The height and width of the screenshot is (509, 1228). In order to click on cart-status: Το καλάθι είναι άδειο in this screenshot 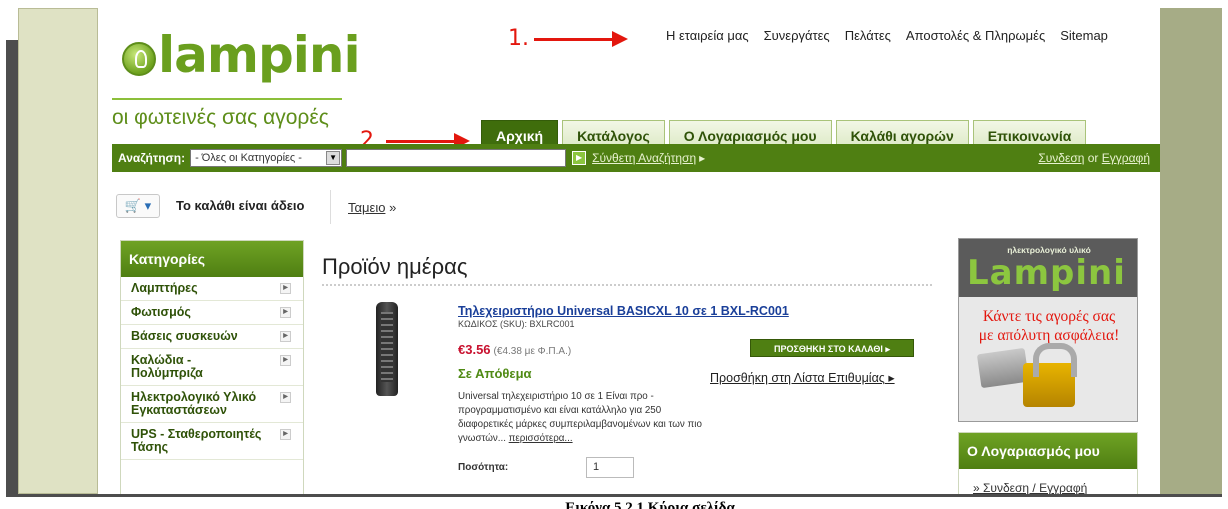, I will do `click(240, 205)`.